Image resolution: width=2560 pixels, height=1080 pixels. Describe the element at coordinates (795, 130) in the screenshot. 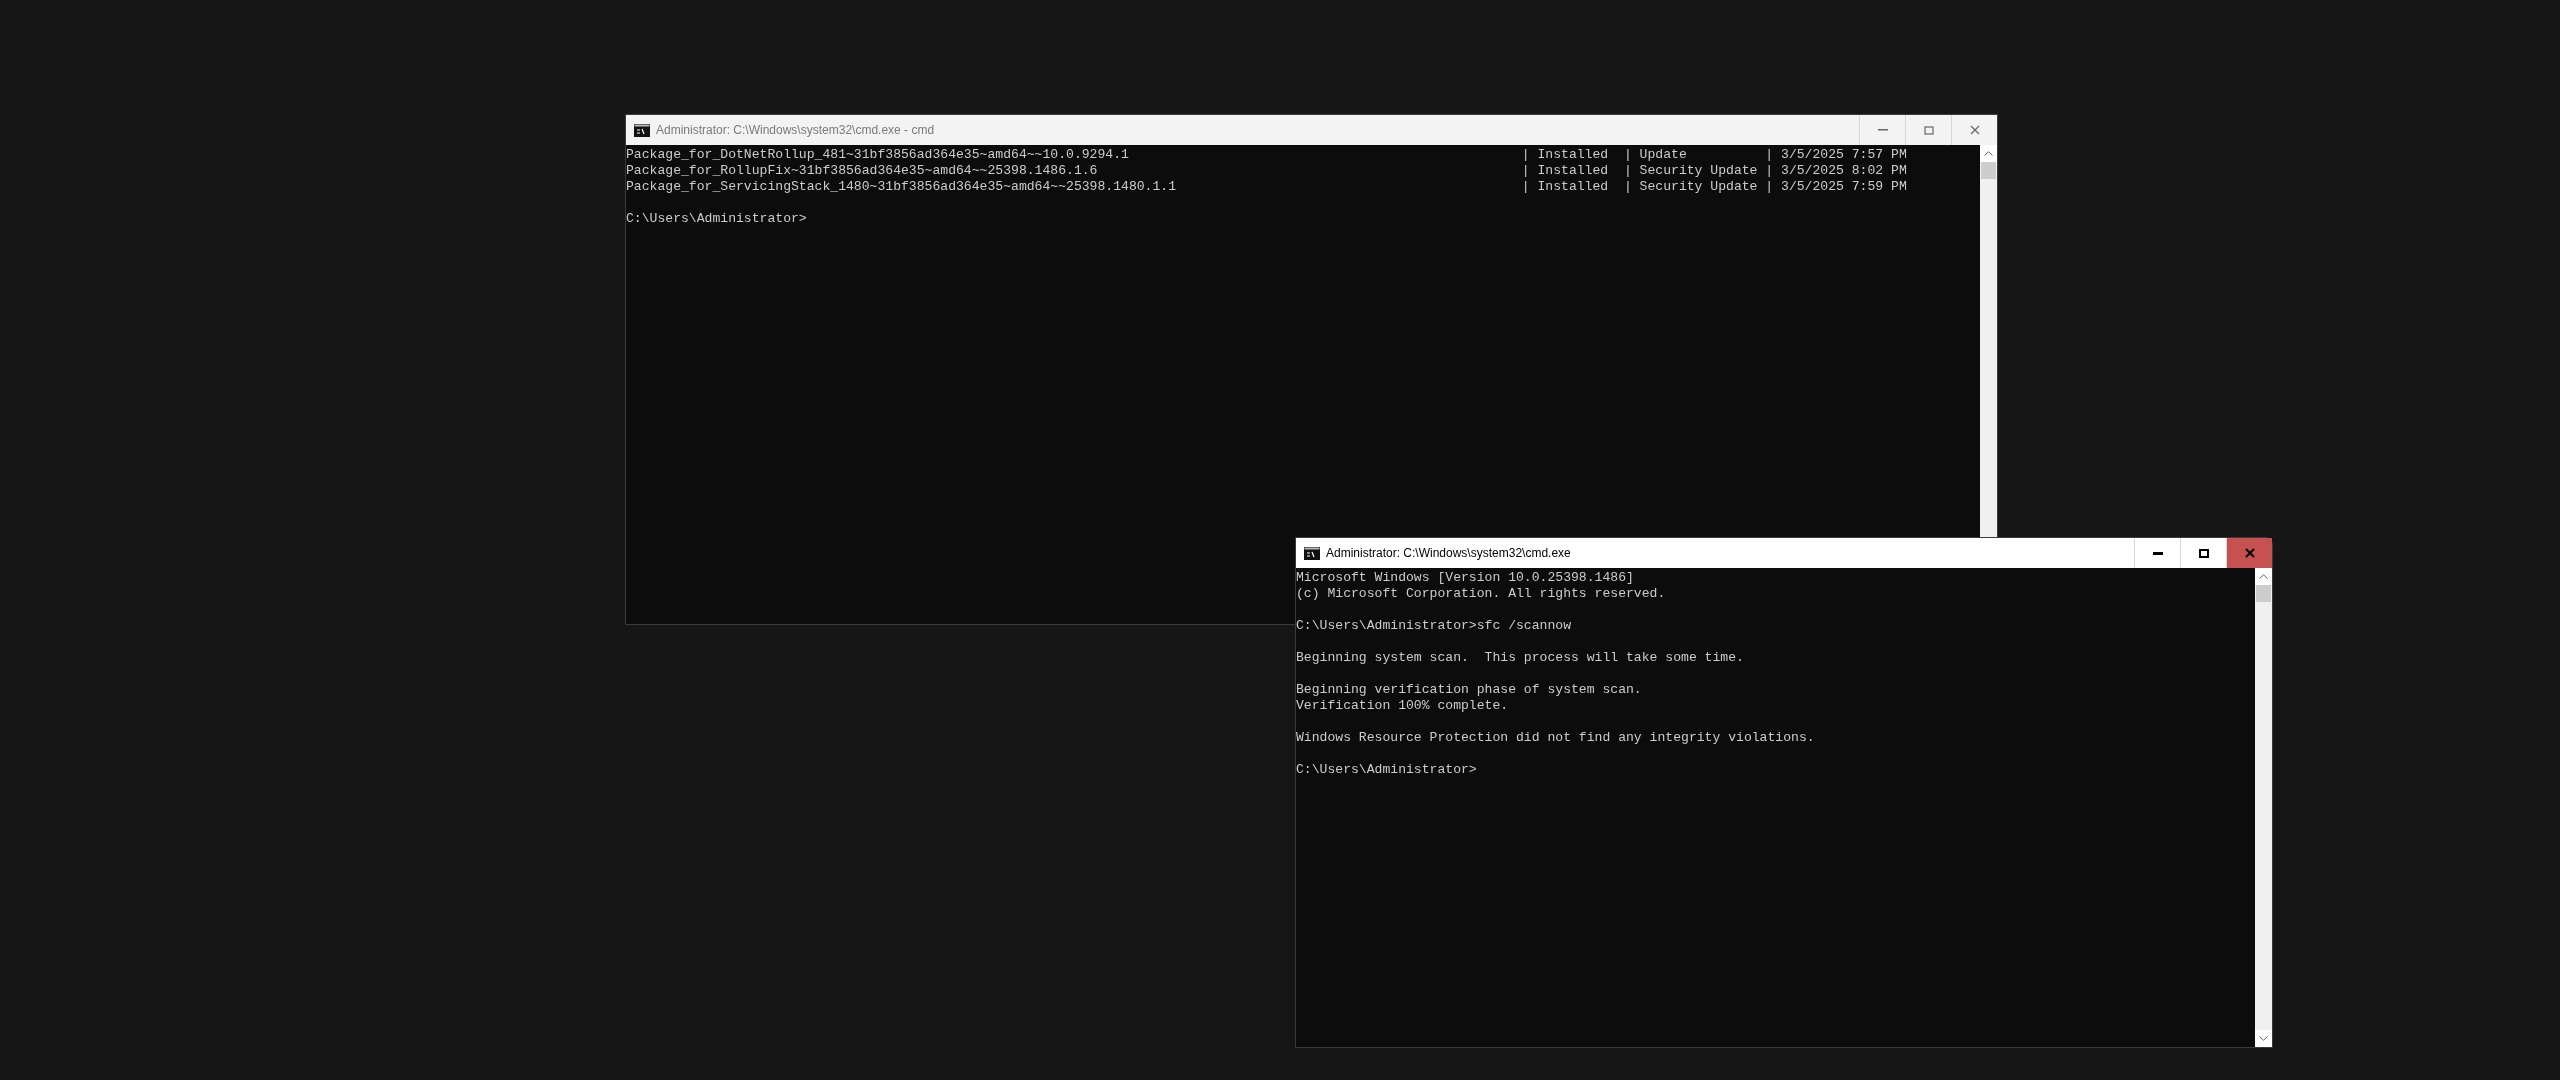

I see `window-title: Administrator: C:\Windows\system32\cmd.exe - cmd` at that location.